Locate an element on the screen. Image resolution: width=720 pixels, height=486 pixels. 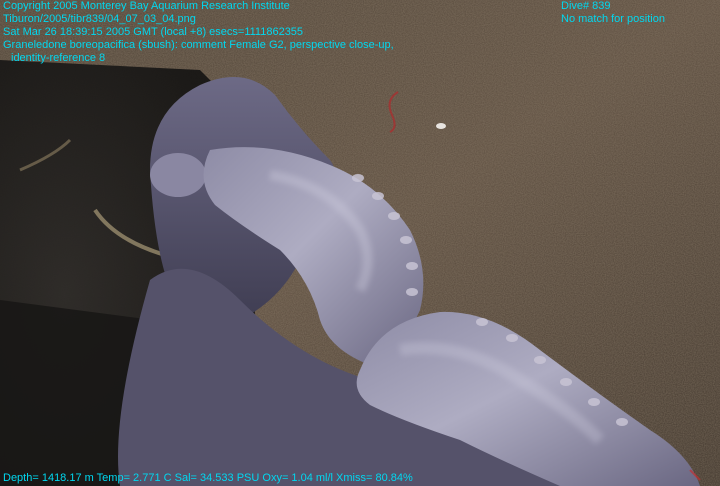
white-particle is located at coordinates (441, 126).